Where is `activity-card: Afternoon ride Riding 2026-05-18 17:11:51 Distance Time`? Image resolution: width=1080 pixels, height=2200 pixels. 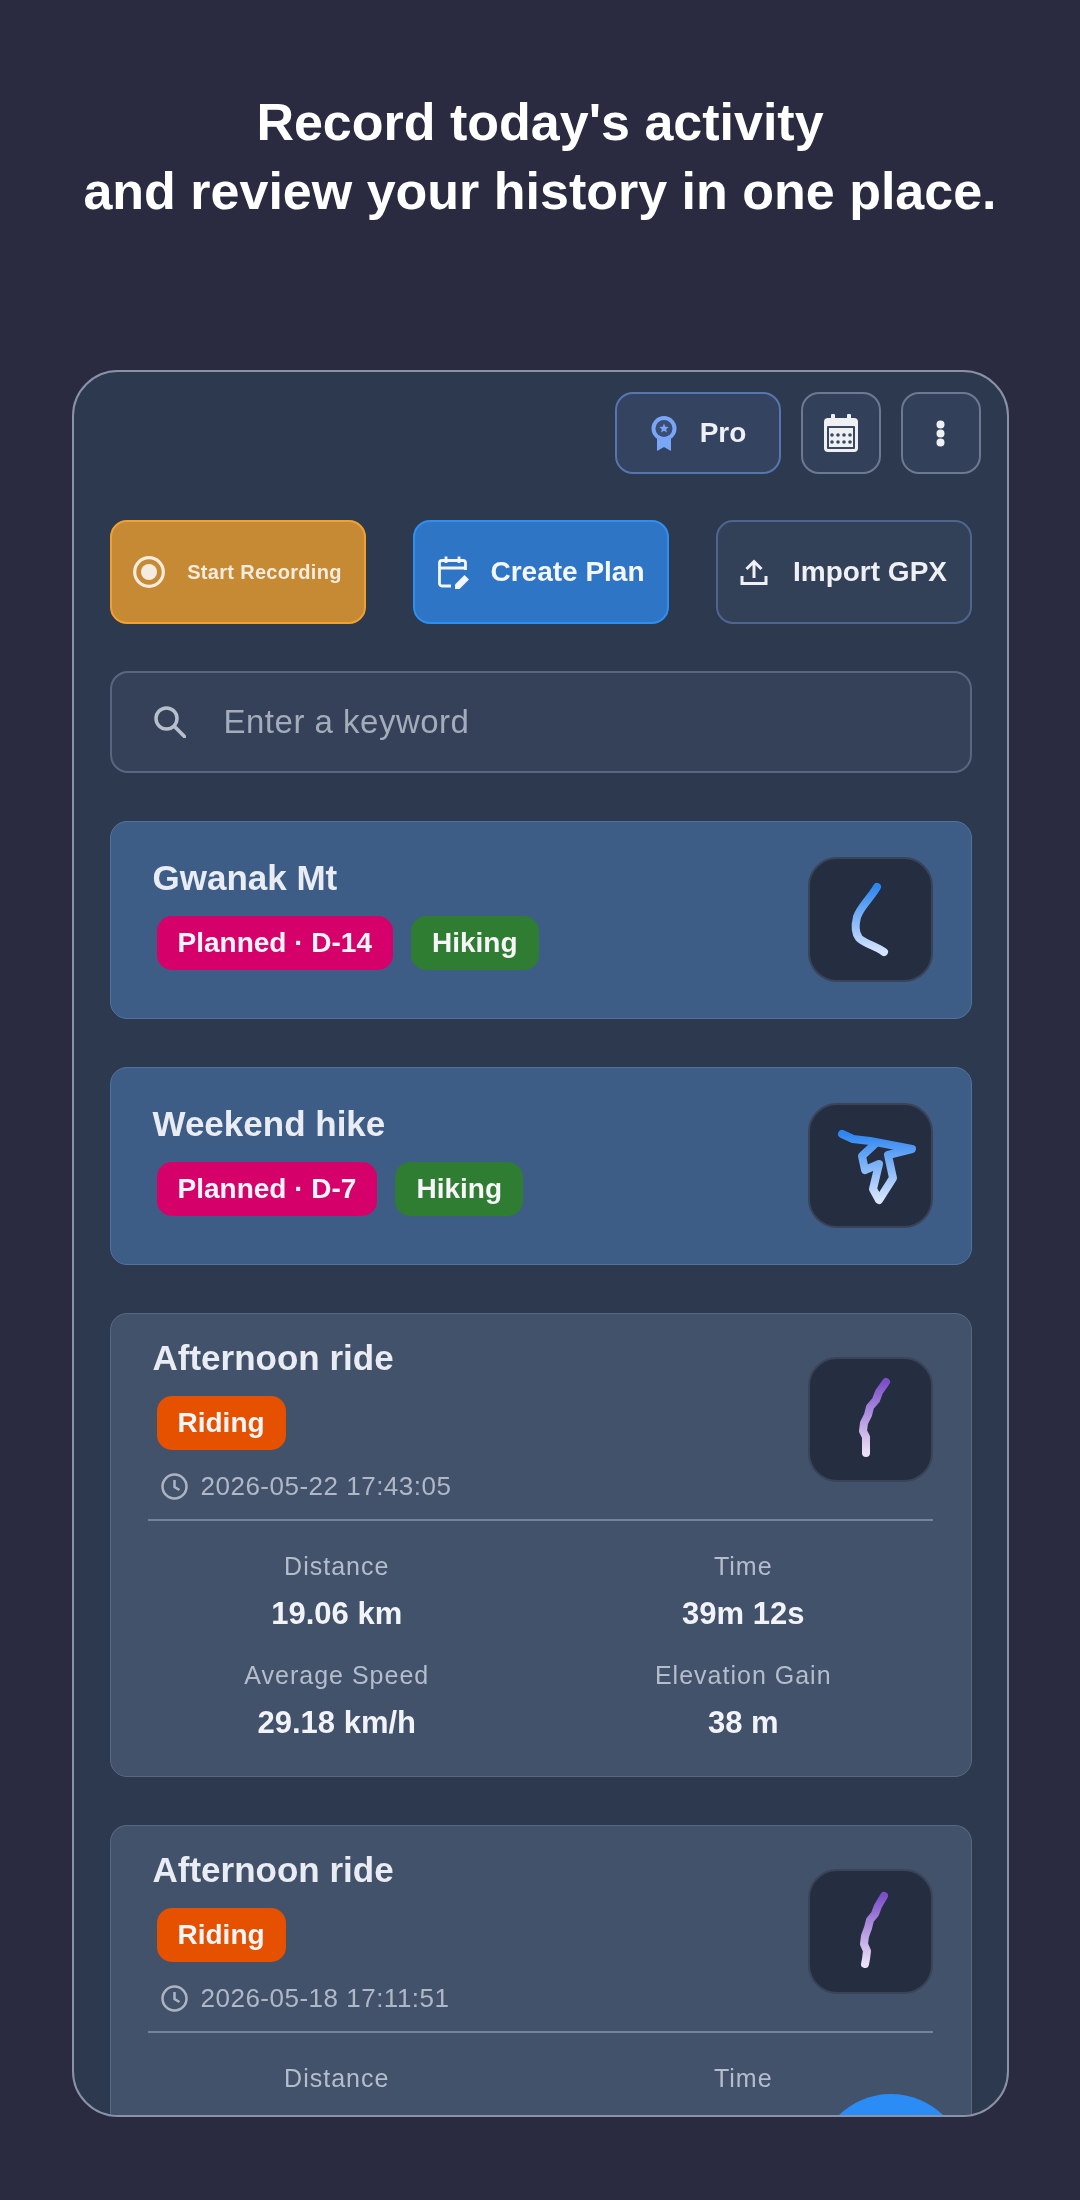 activity-card: Afternoon ride Riding 2026-05-18 17:11:51 Distance Time is located at coordinates (540, 1970).